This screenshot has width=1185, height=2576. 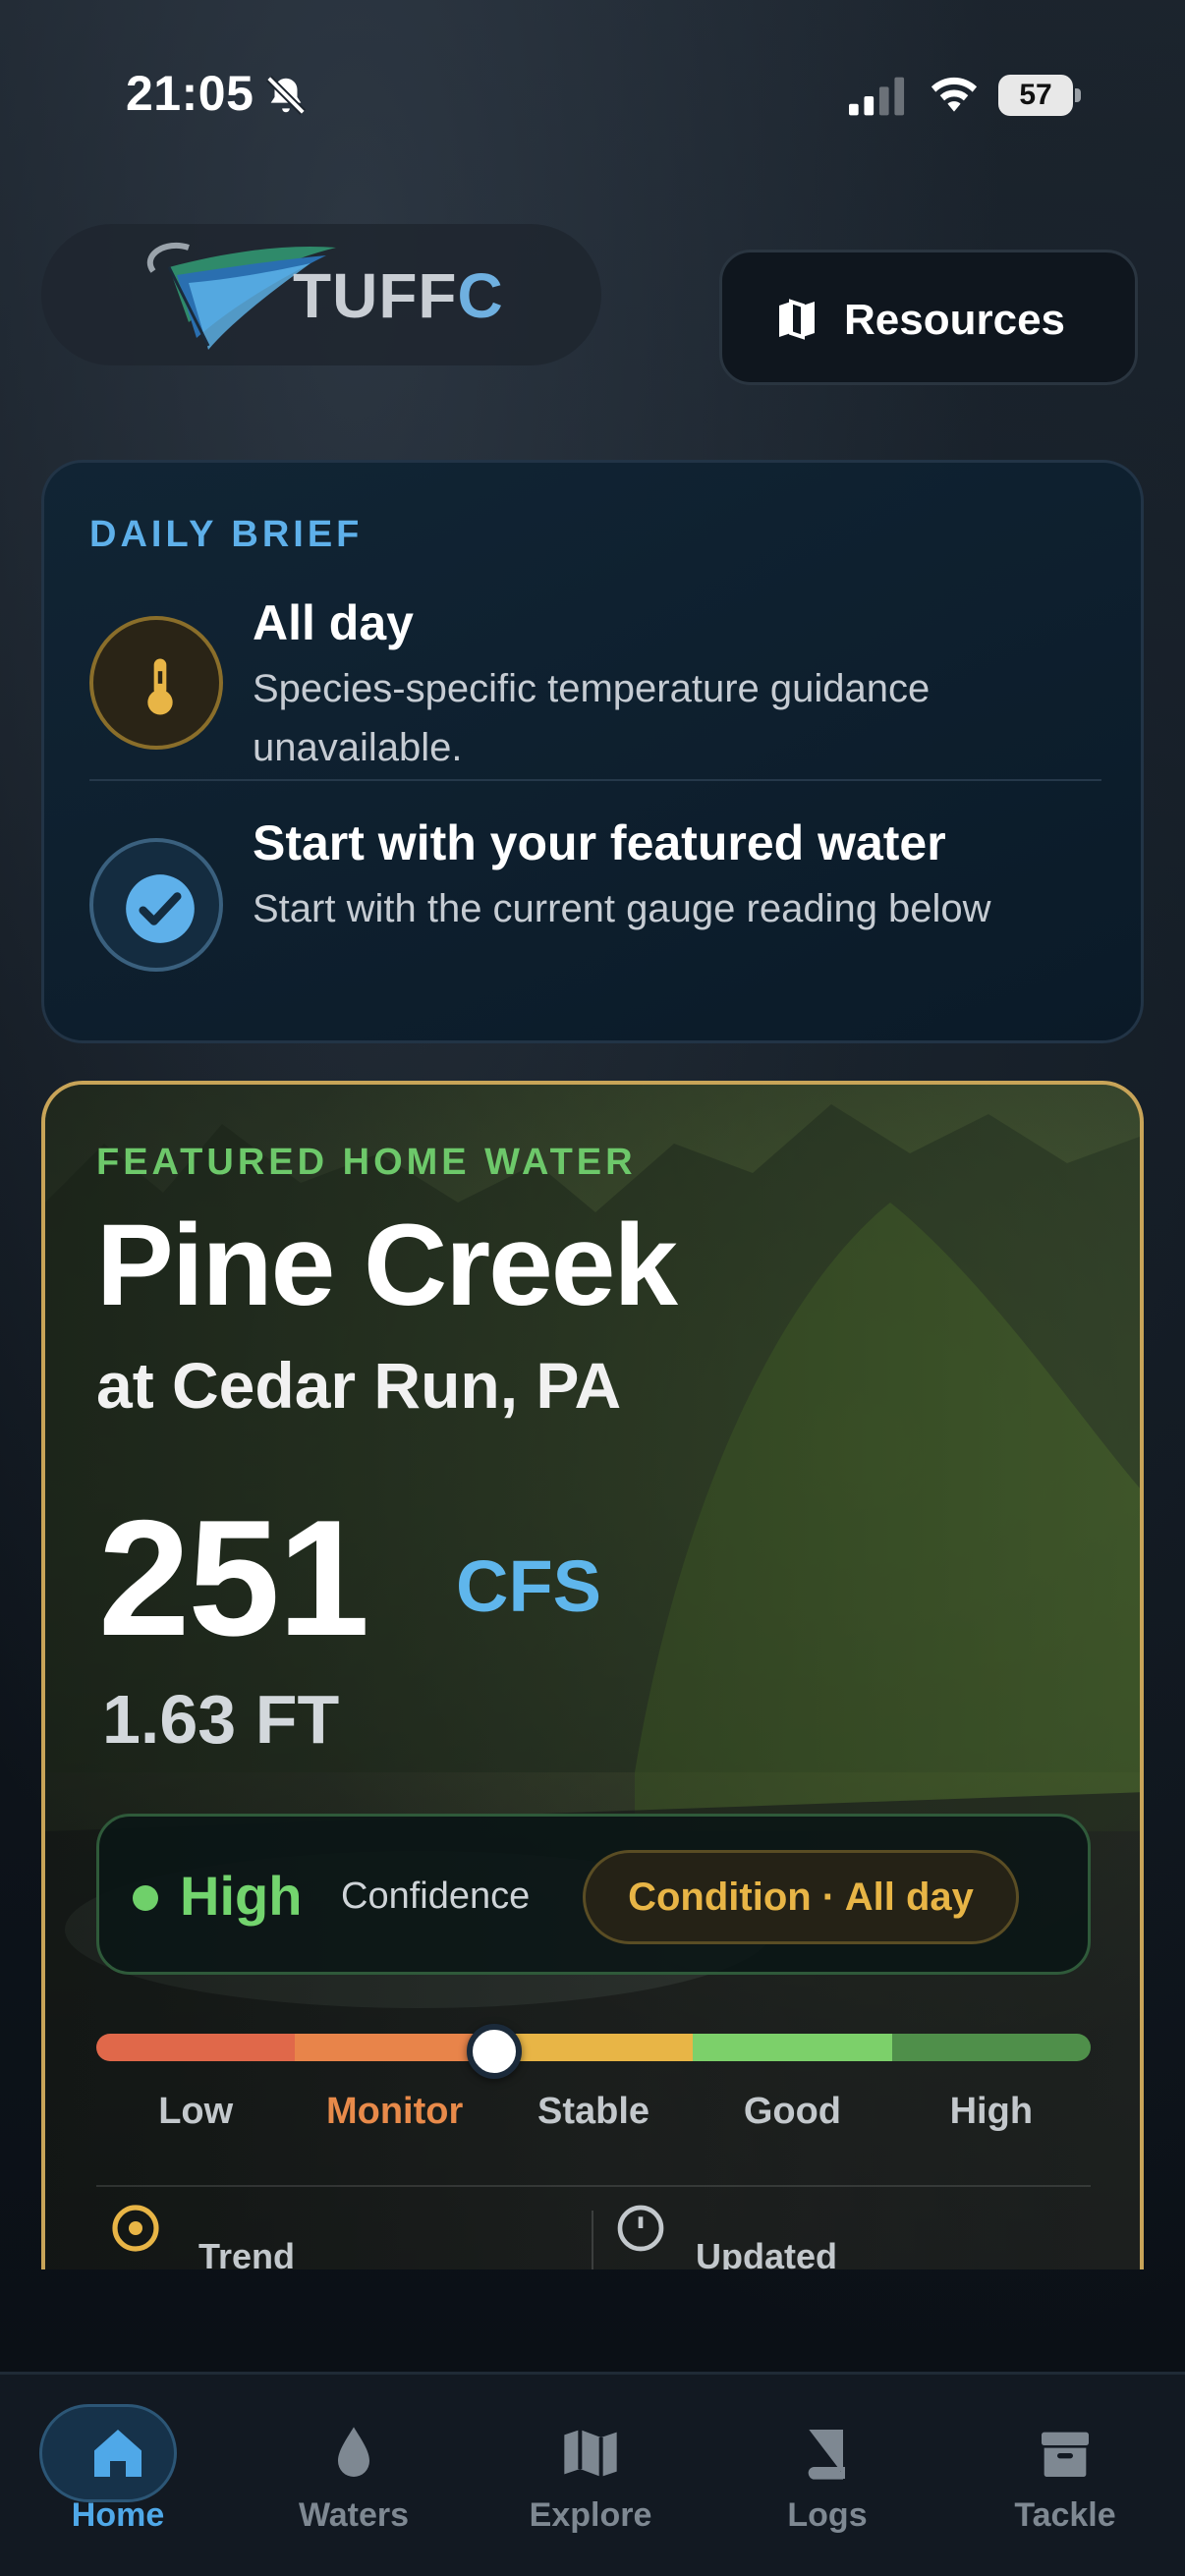 I want to click on app-logo: TUFFC, so click(x=321, y=294).